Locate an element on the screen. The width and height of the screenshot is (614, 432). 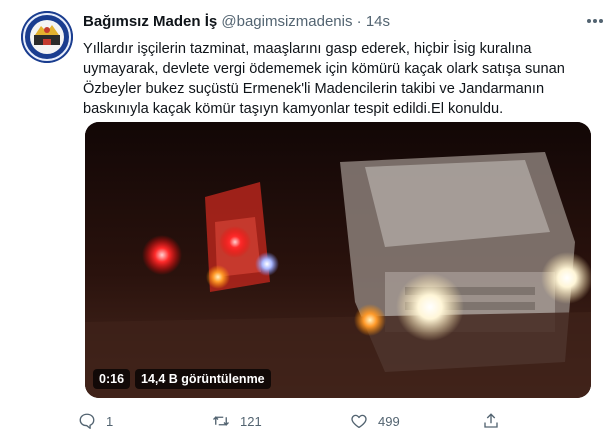
avatar is located at coordinates (47, 37).